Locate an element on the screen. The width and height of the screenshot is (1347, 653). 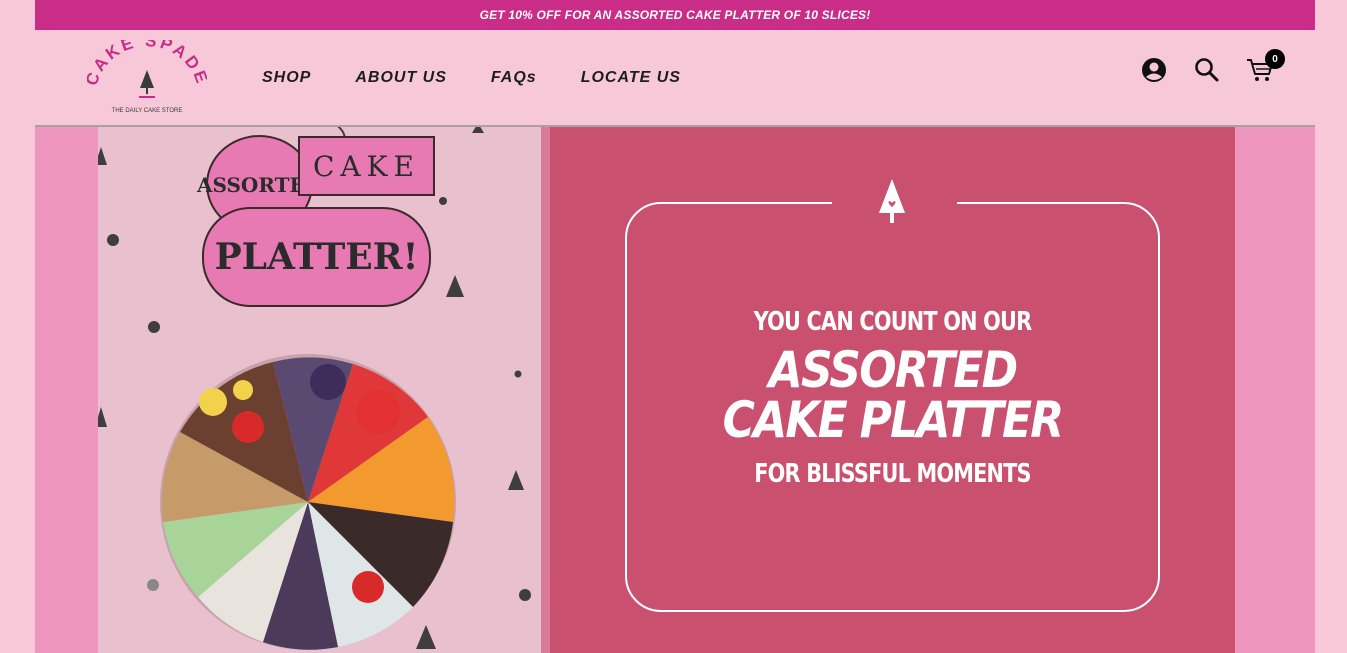
search-icon is located at coordinates (1207, 70).